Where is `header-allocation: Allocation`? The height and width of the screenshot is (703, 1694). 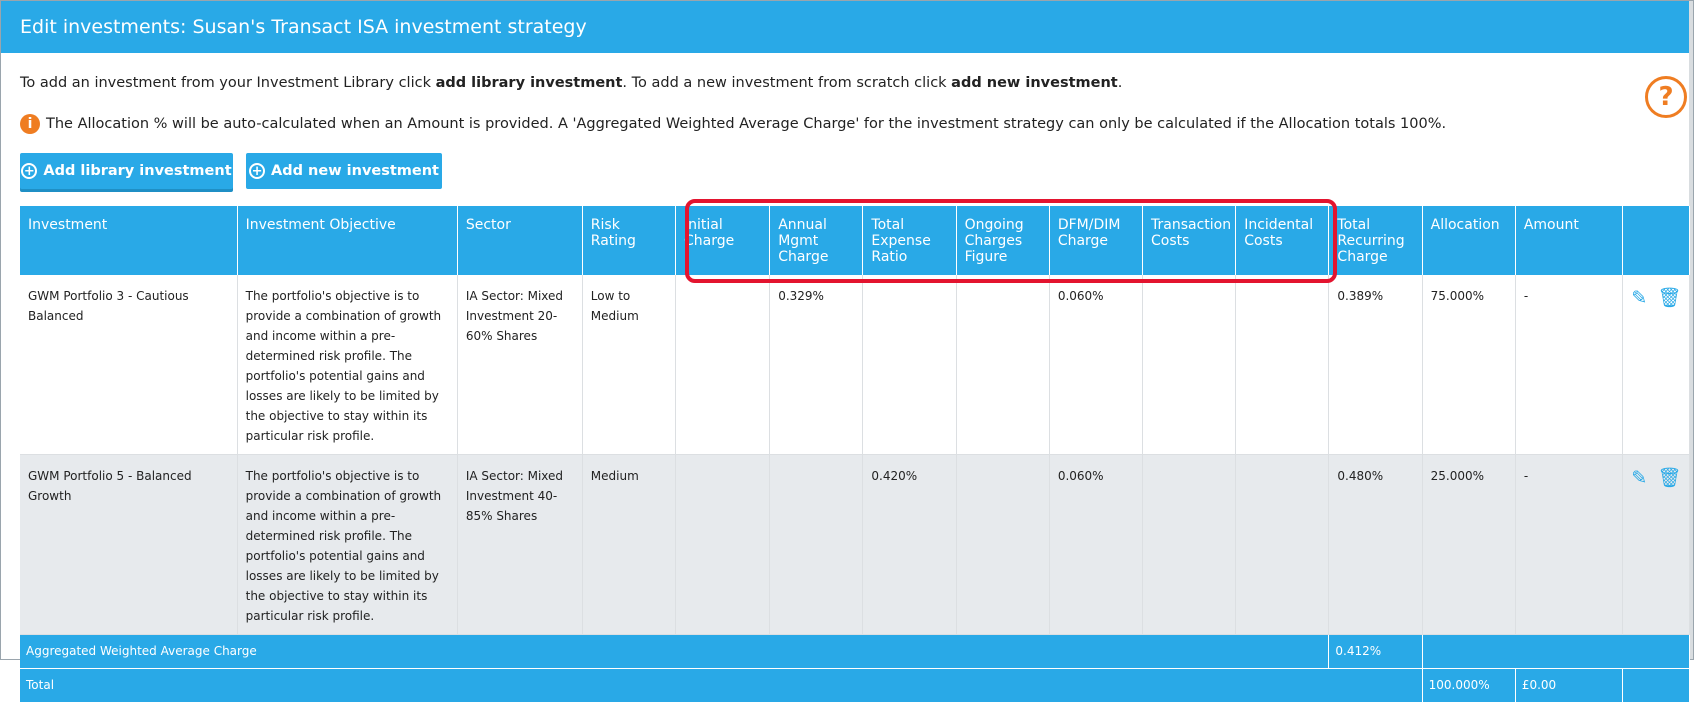
header-allocation: Allocation is located at coordinates (1469, 240).